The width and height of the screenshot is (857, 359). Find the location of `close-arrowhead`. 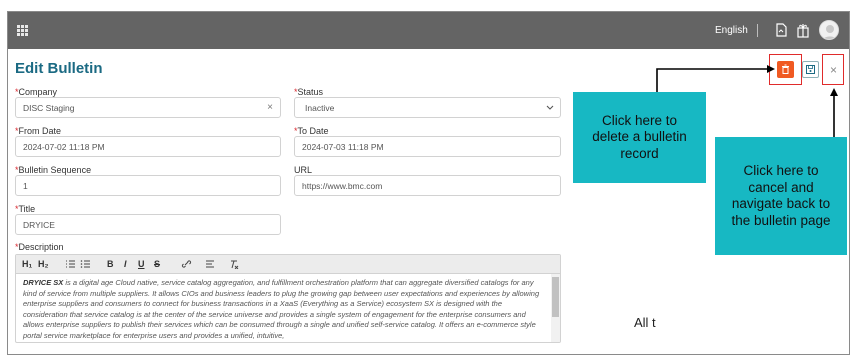

close-arrowhead is located at coordinates (834, 92).